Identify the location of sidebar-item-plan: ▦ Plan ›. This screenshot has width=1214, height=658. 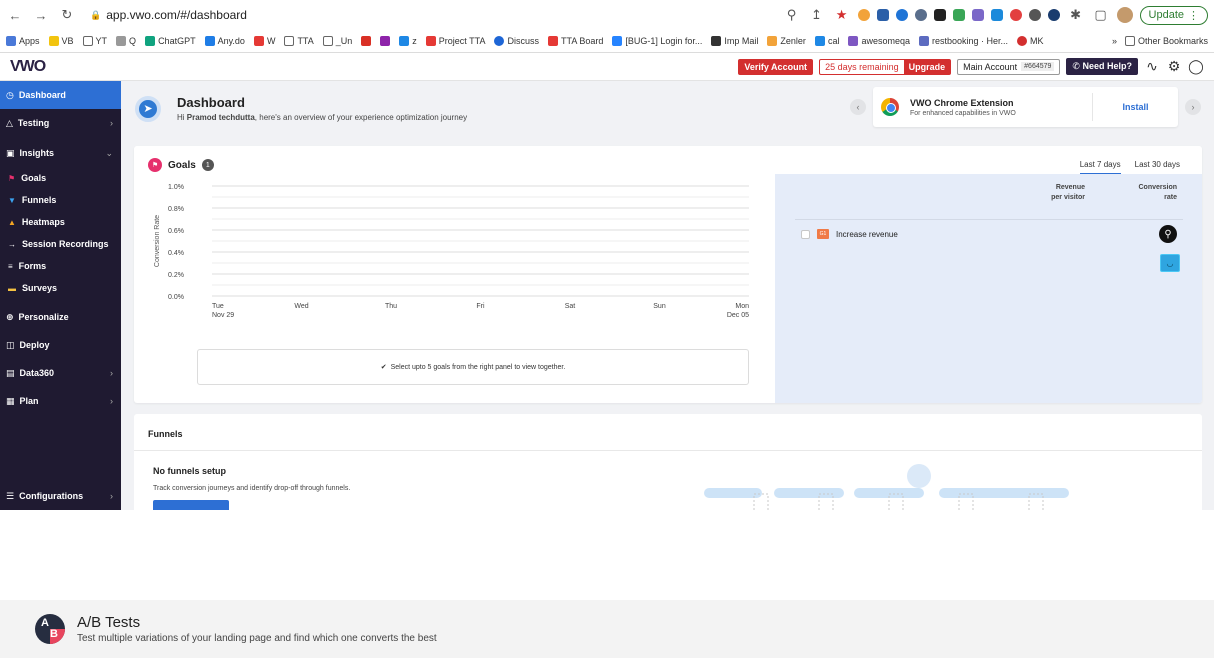
(60, 401).